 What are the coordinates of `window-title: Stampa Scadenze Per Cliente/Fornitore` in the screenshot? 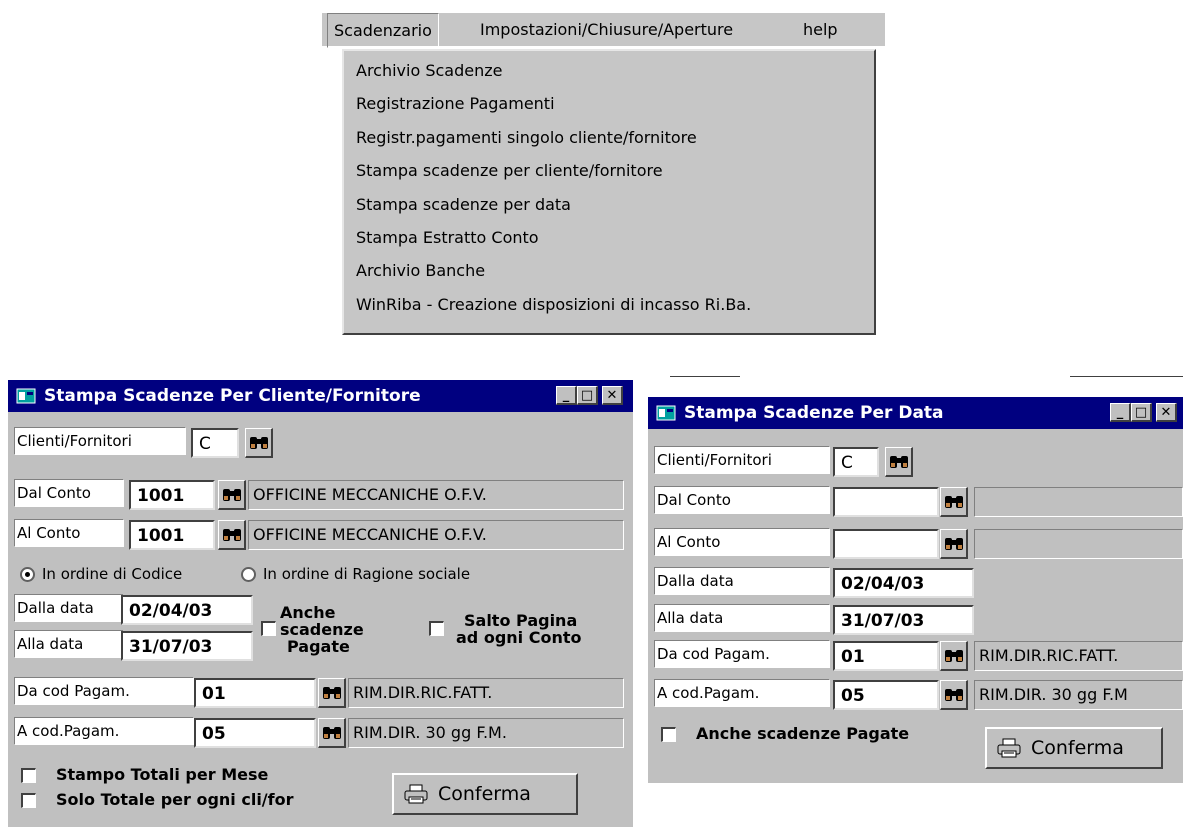 It's located at (232, 396).